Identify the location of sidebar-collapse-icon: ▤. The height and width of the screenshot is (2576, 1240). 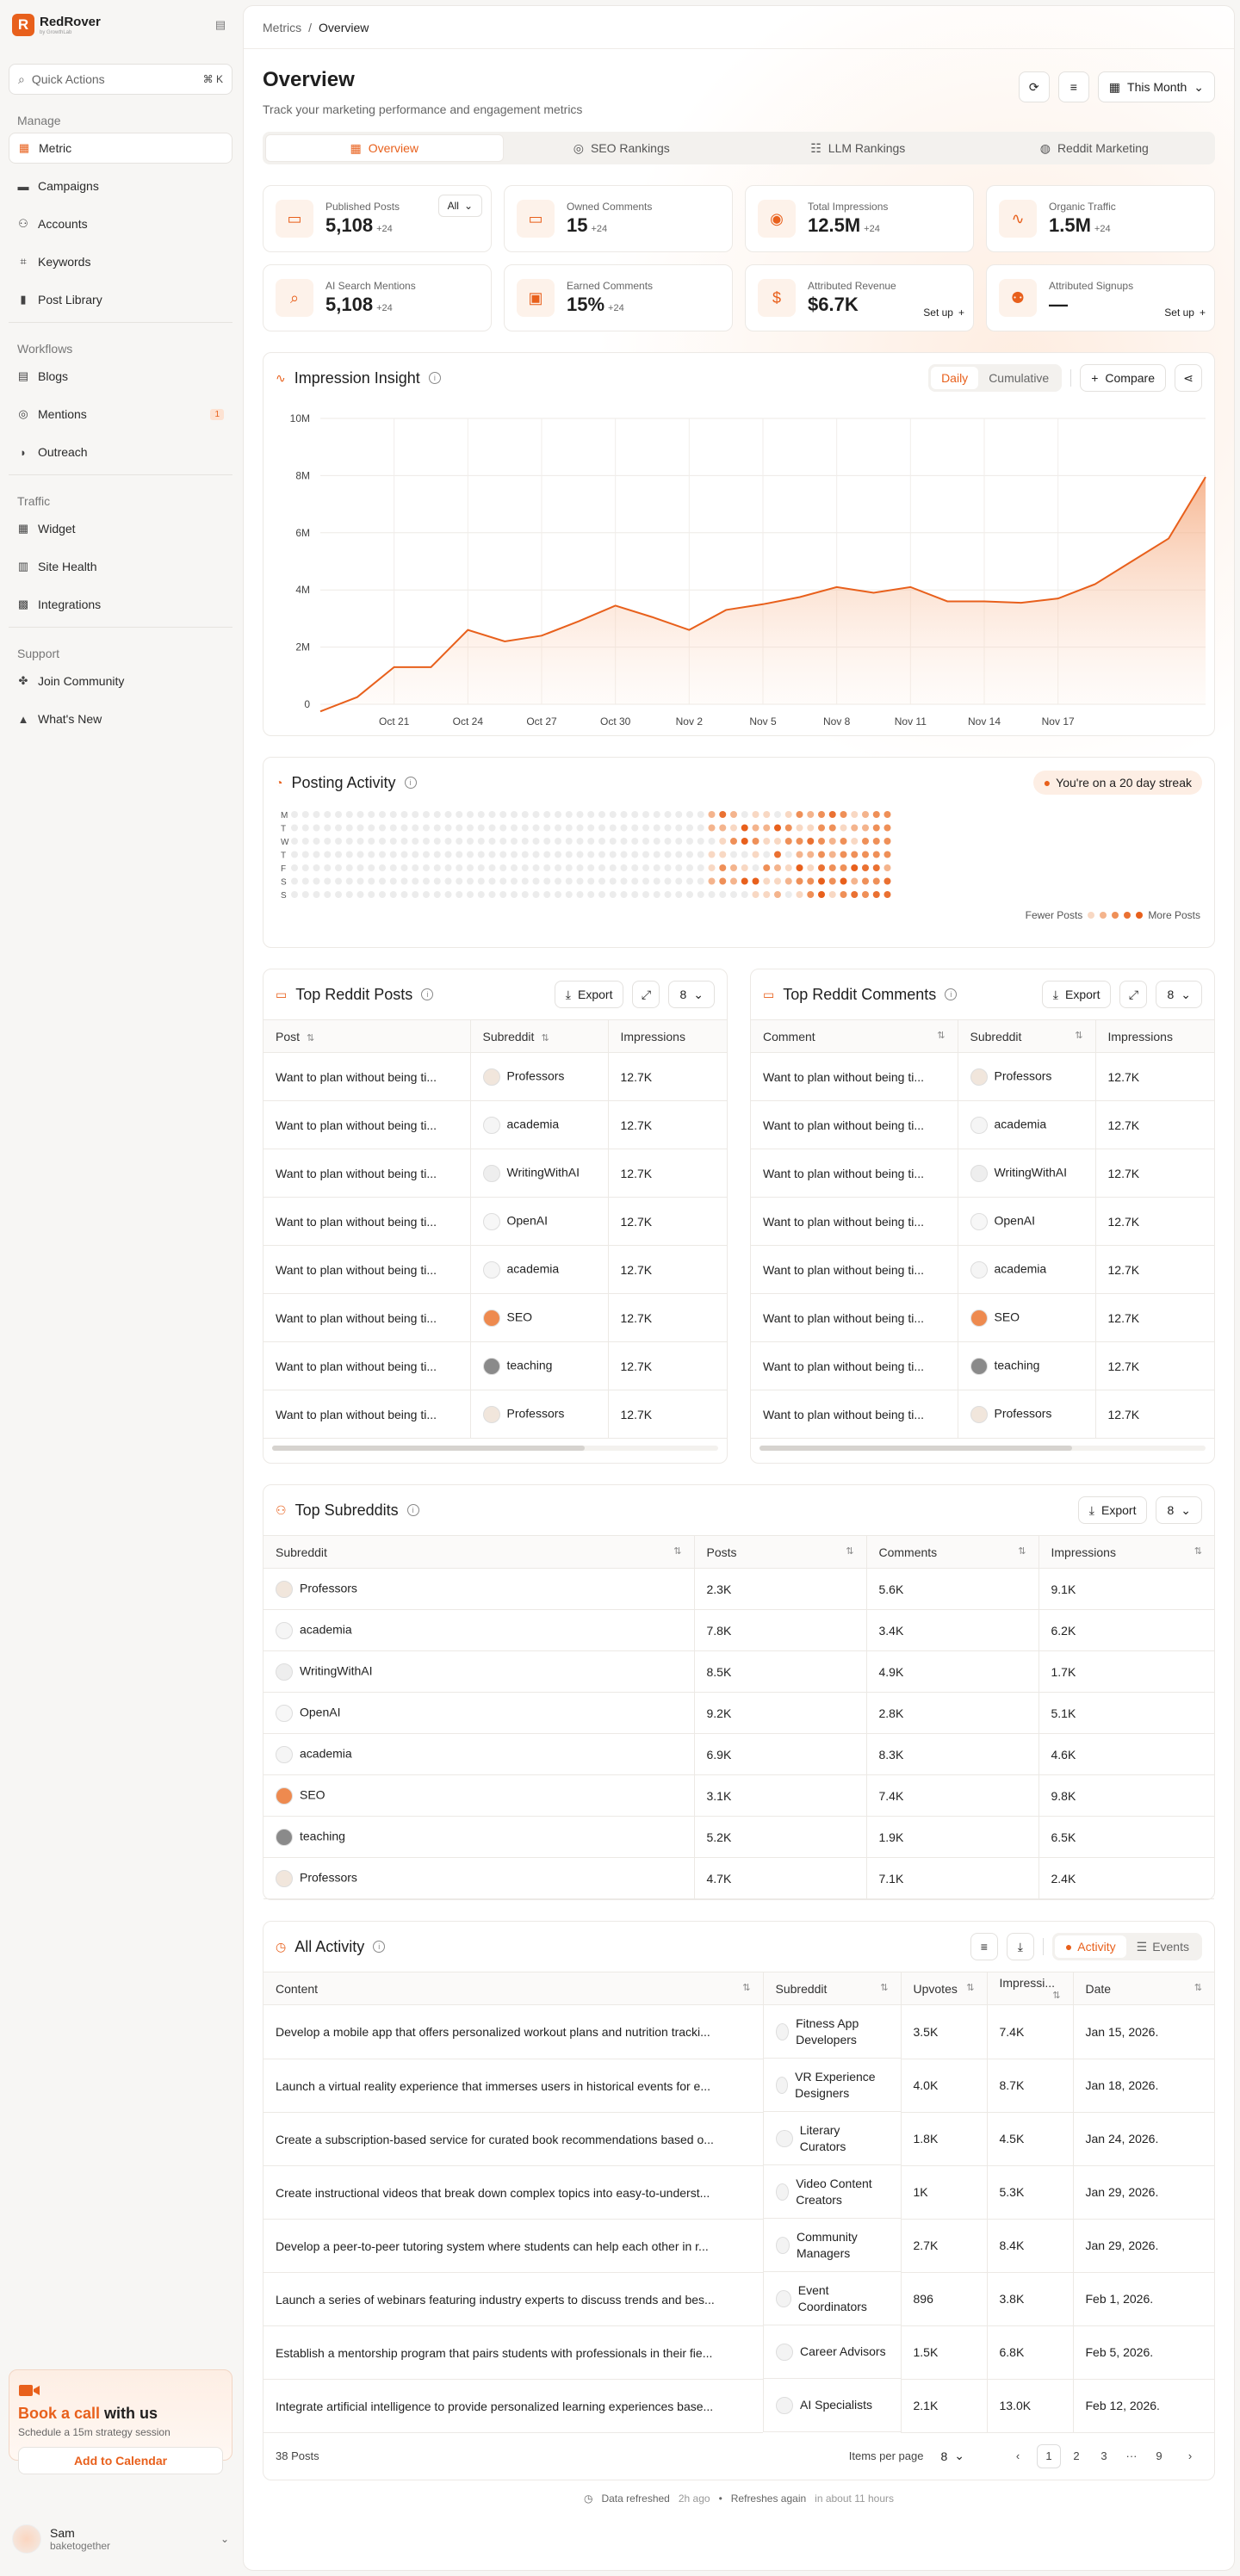
(220, 25).